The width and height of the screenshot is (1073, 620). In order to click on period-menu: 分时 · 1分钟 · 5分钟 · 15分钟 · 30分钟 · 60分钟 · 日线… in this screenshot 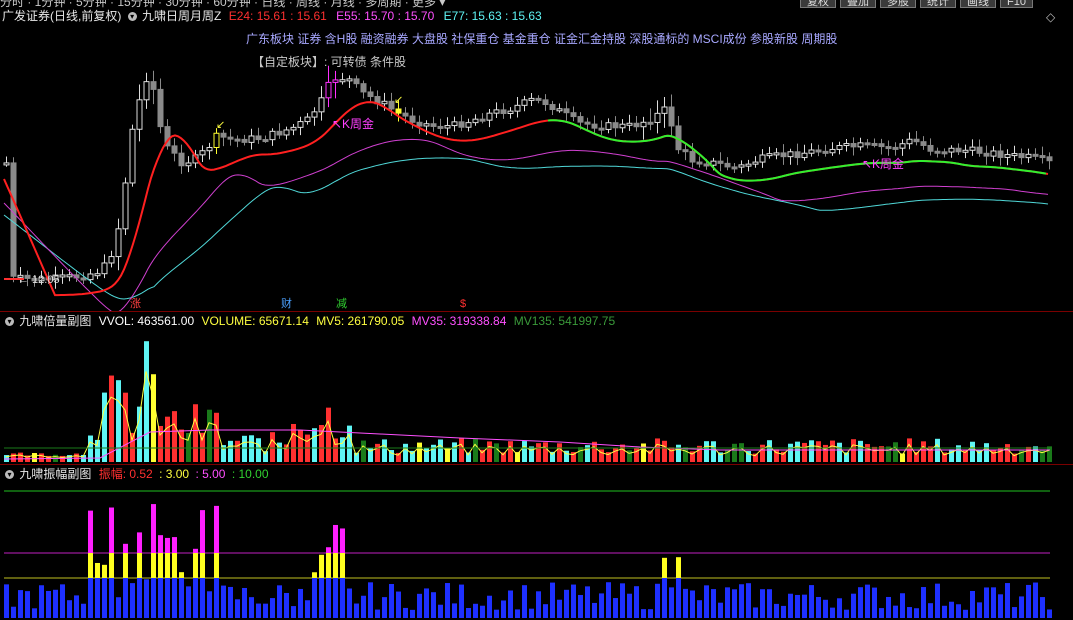, I will do `click(222, 4)`.